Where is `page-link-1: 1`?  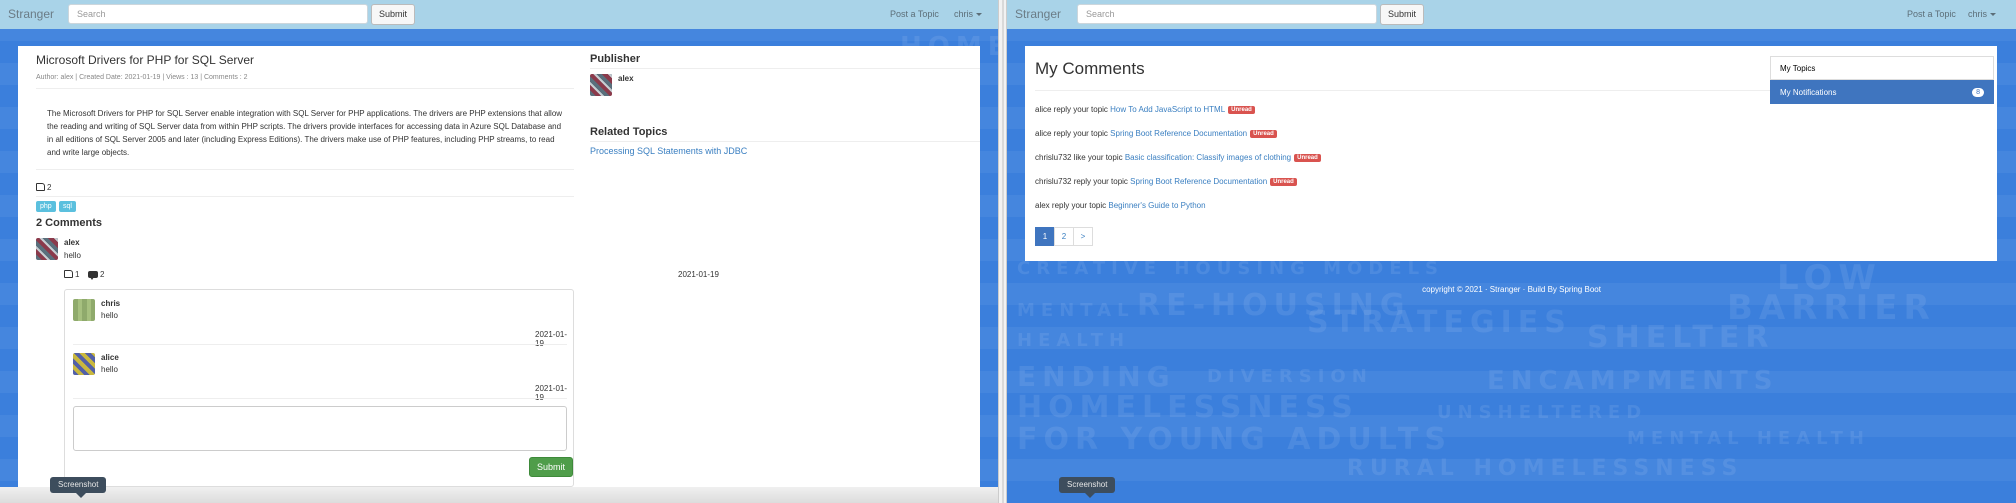
page-link-1: 1 is located at coordinates (1045, 236).